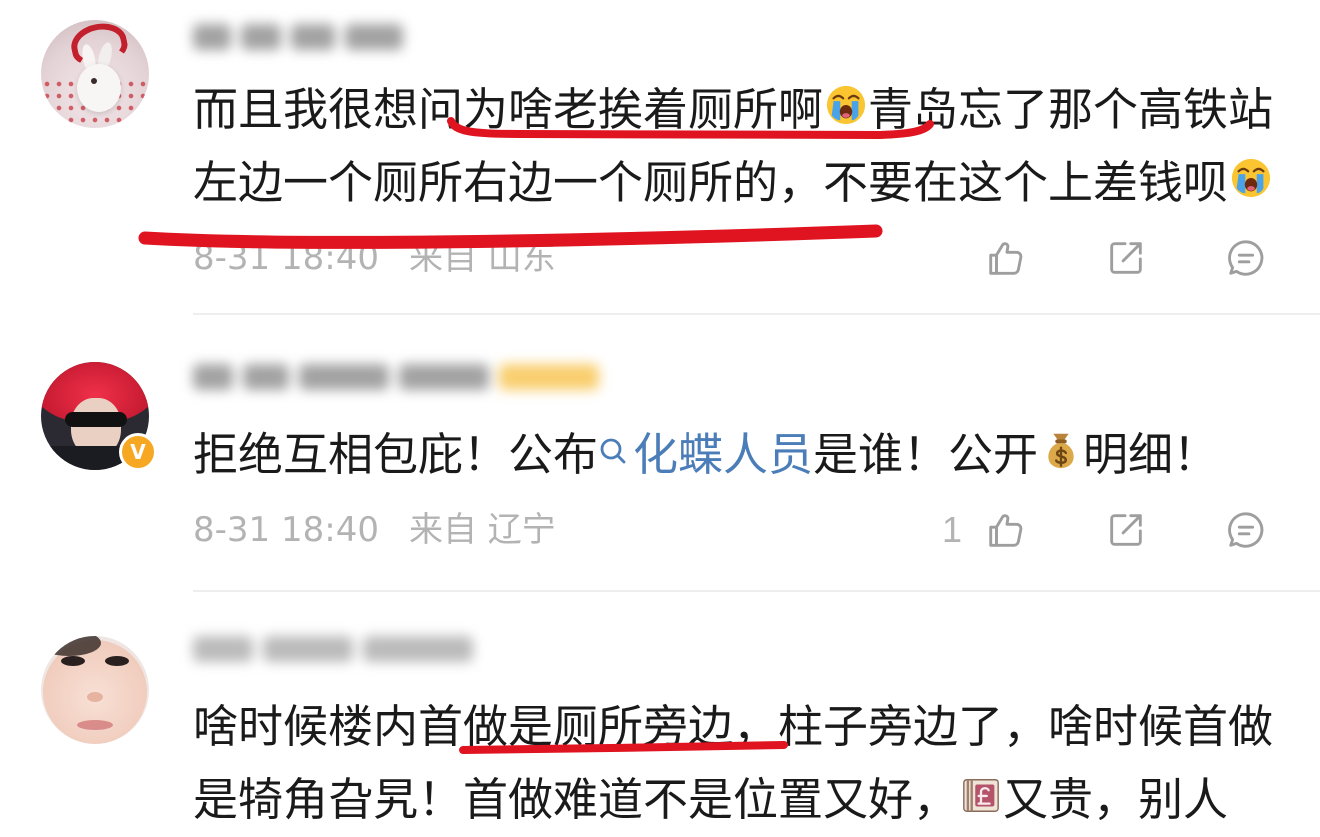 The width and height of the screenshot is (1320, 837). Describe the element at coordinates (138, 452) in the screenshot. I see `verified-badge: V` at that location.